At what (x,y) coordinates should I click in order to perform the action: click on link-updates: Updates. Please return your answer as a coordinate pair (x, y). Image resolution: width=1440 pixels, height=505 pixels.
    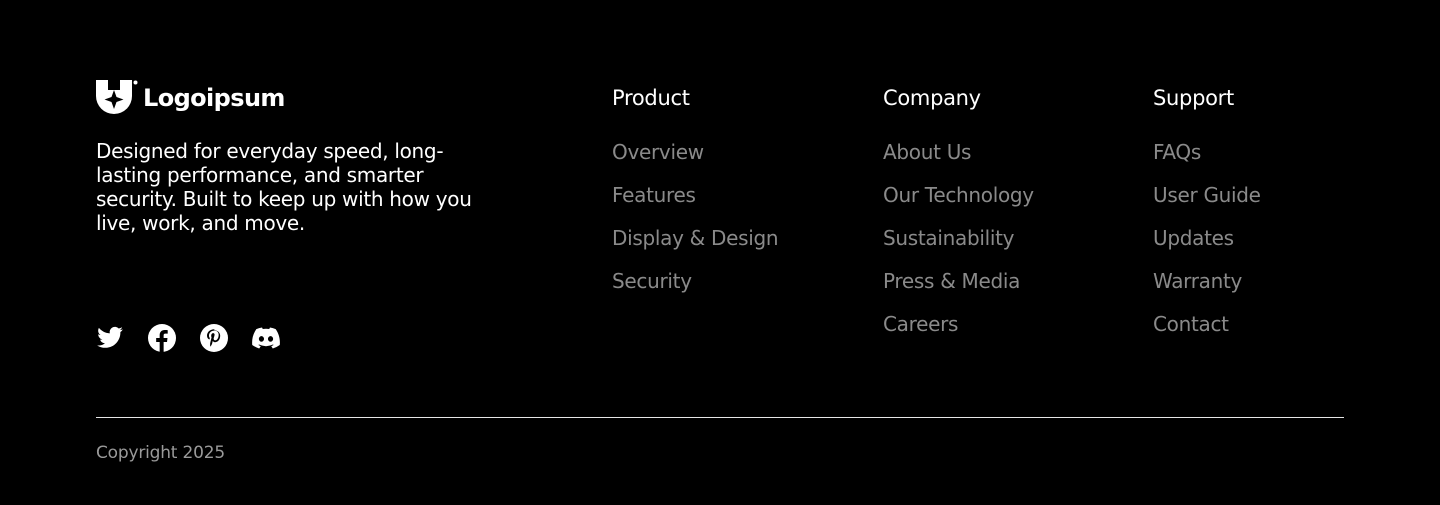
    Looking at the image, I should click on (1193, 238).